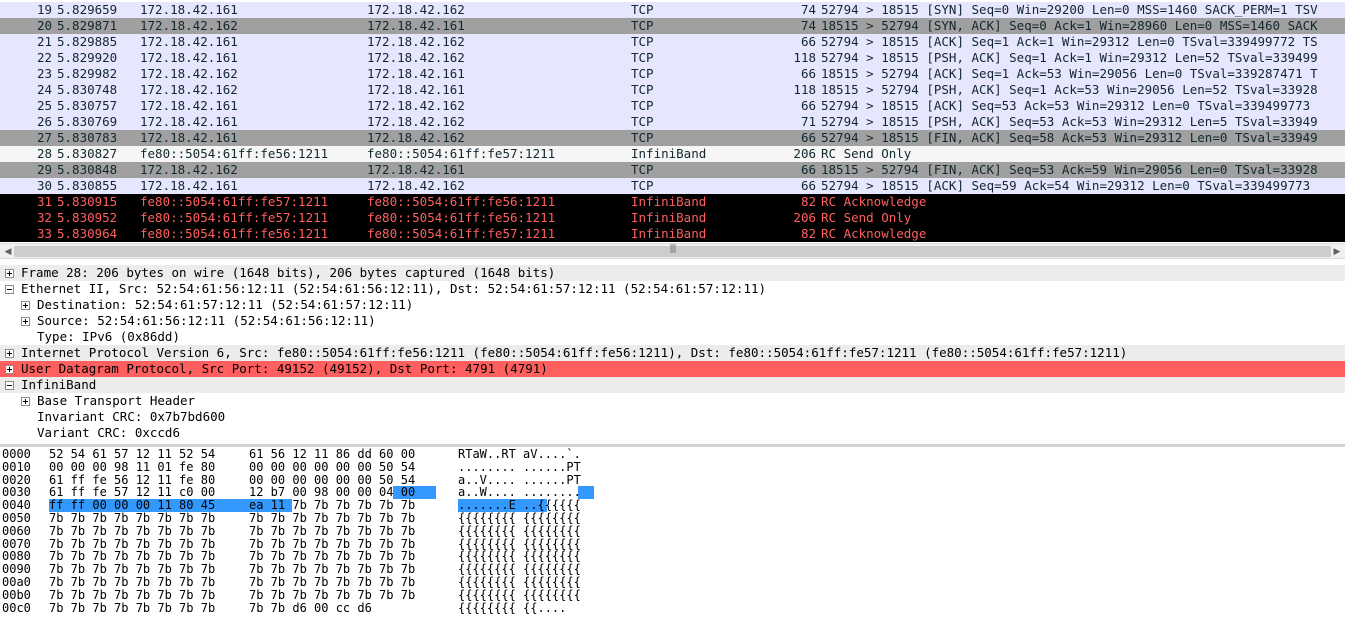  What do you see at coordinates (87, 169) in the screenshot?
I see `packet-time-cell: 5.830848` at bounding box center [87, 169].